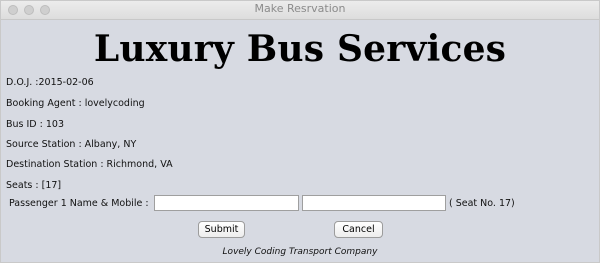  I want to click on submit-button: Submit, so click(221, 229).